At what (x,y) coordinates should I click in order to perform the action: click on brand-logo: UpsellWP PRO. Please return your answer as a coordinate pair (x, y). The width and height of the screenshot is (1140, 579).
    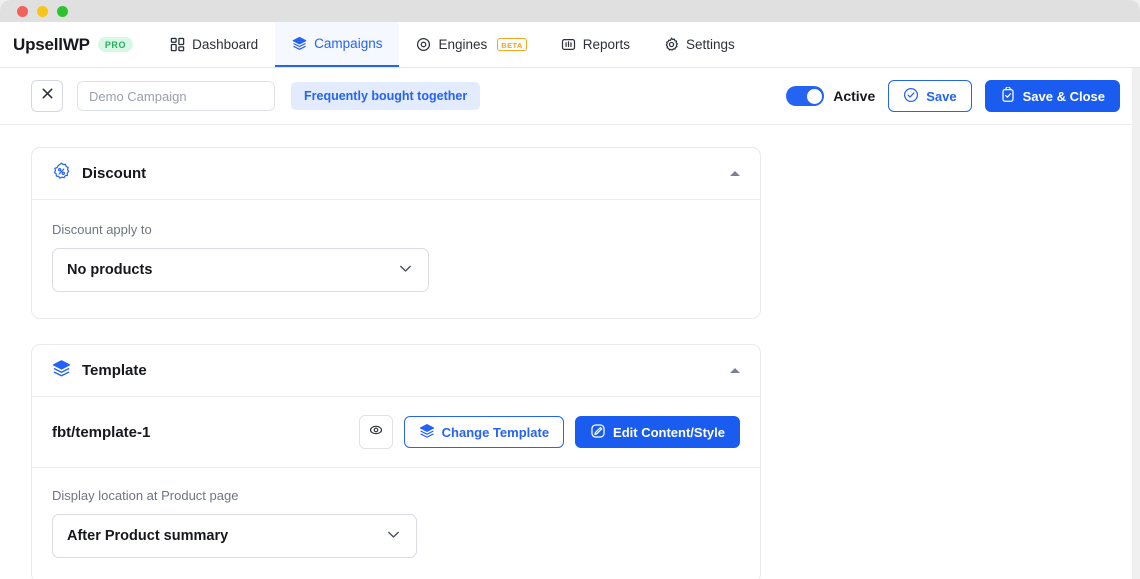
    Looking at the image, I should click on (83, 44).